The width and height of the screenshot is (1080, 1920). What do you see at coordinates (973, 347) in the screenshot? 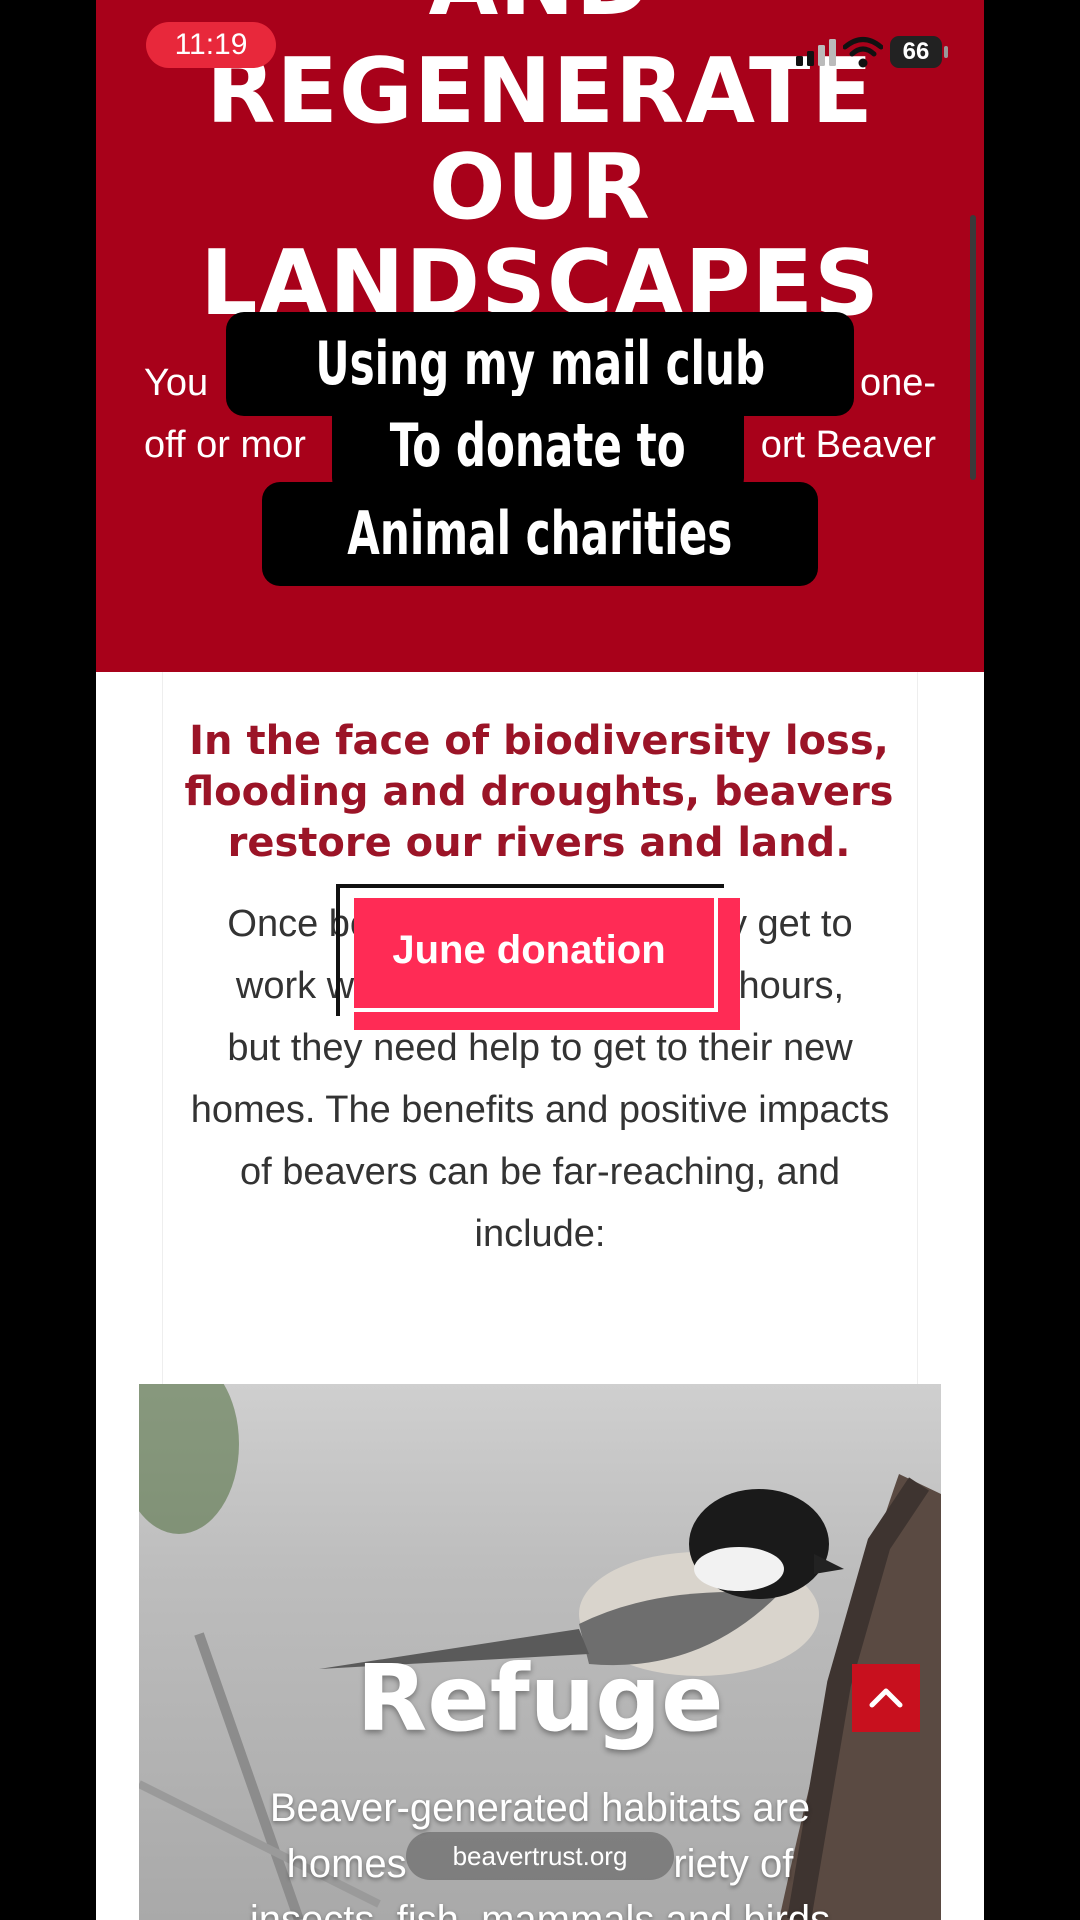
I see `page-scrollbar` at bounding box center [973, 347].